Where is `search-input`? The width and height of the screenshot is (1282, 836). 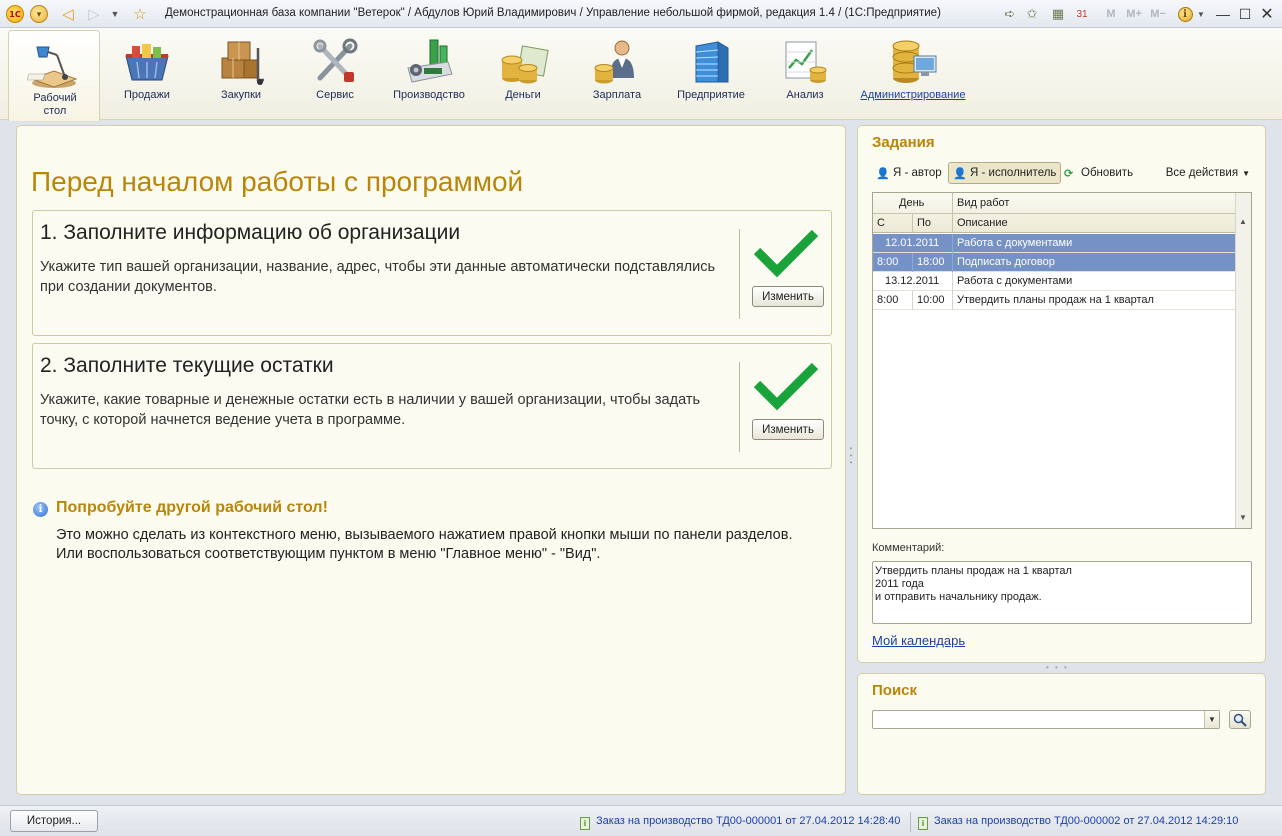 search-input is located at coordinates (1046, 719).